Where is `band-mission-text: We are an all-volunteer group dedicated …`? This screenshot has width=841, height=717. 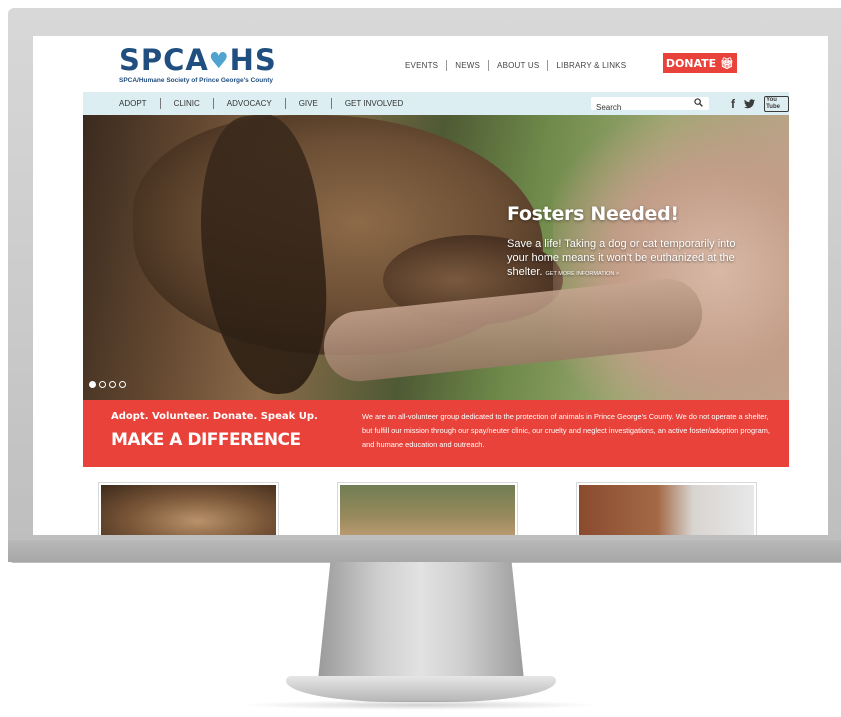
band-mission-text: We are an all-volunteer group dedicated … is located at coordinates (566, 430).